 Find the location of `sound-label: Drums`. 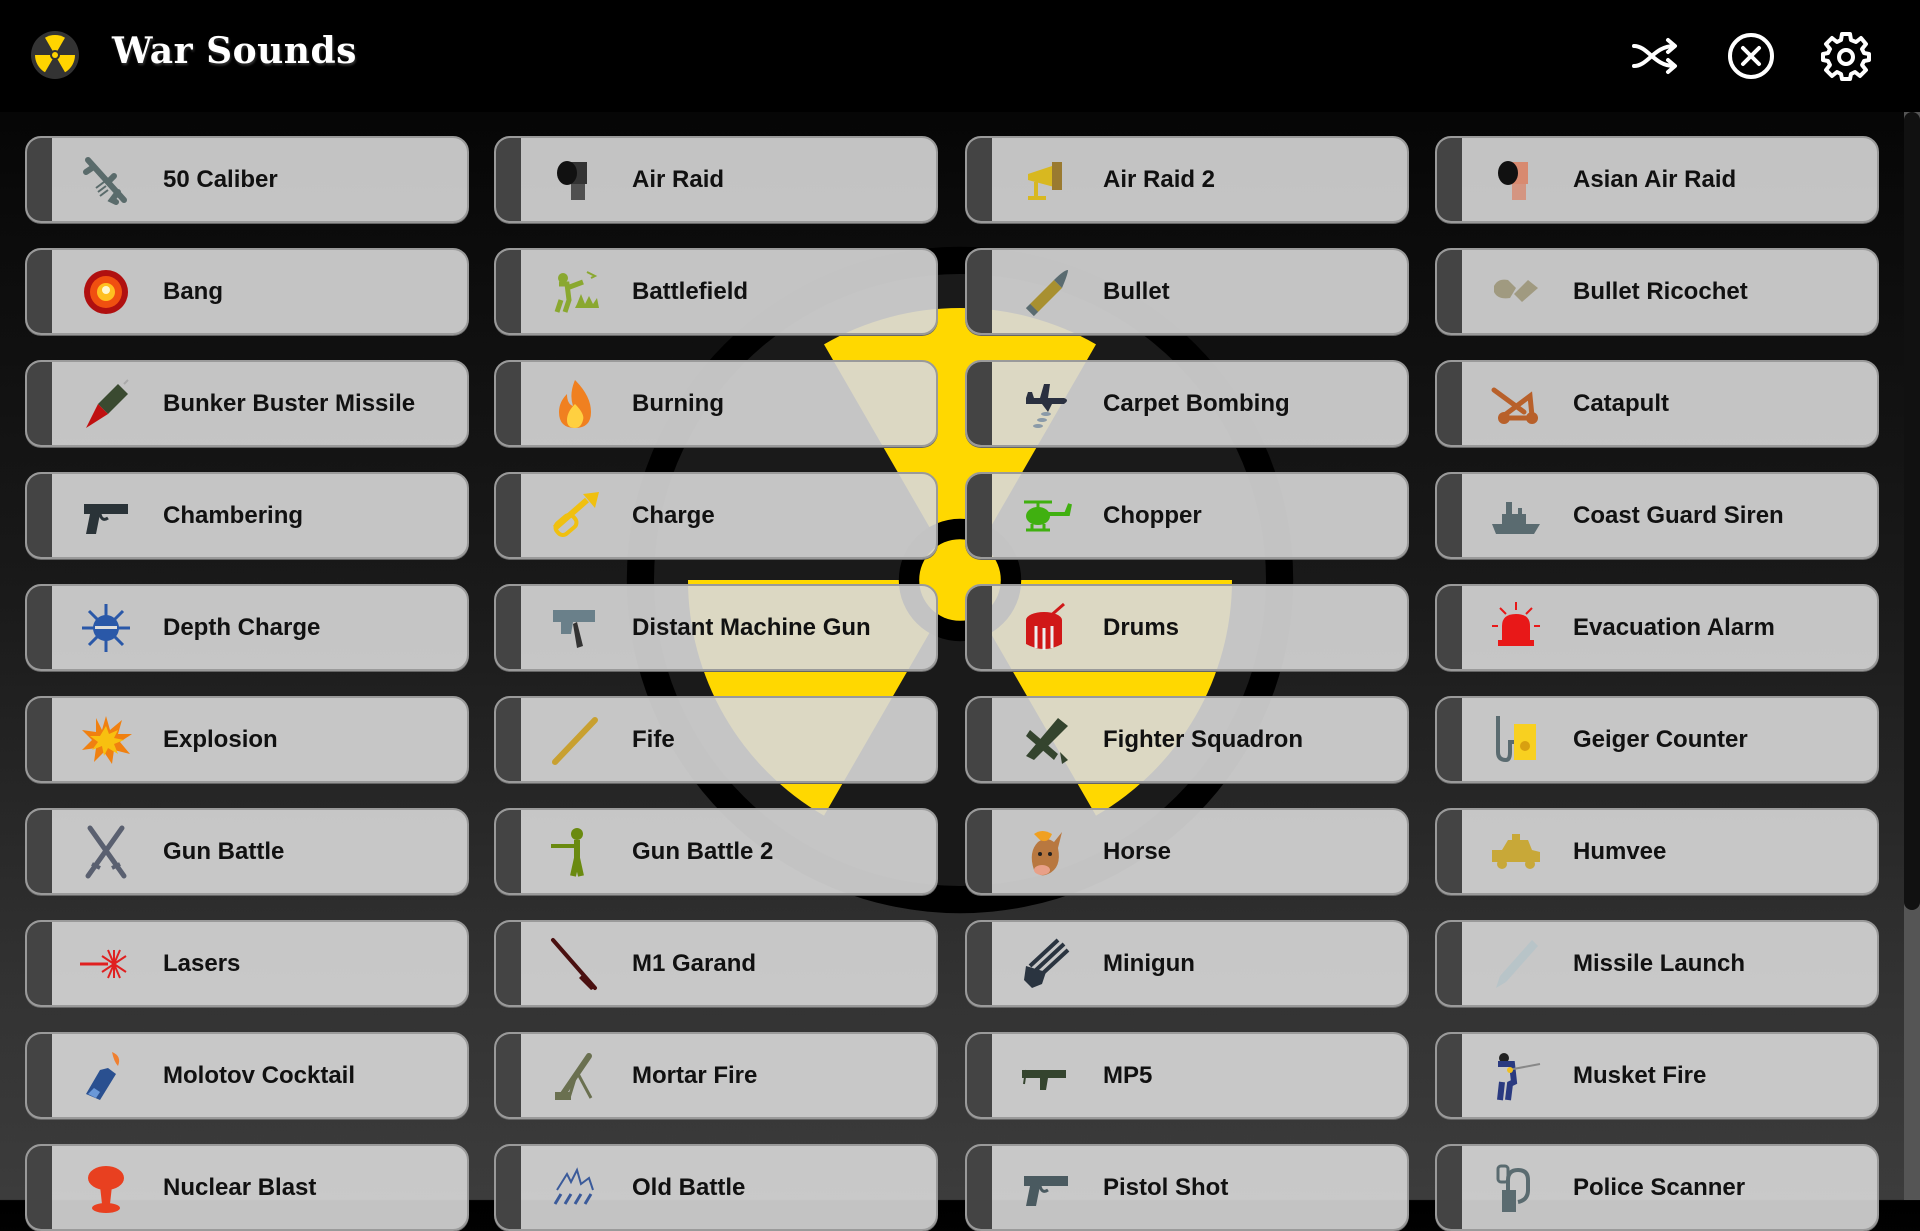

sound-label: Drums is located at coordinates (1141, 627).